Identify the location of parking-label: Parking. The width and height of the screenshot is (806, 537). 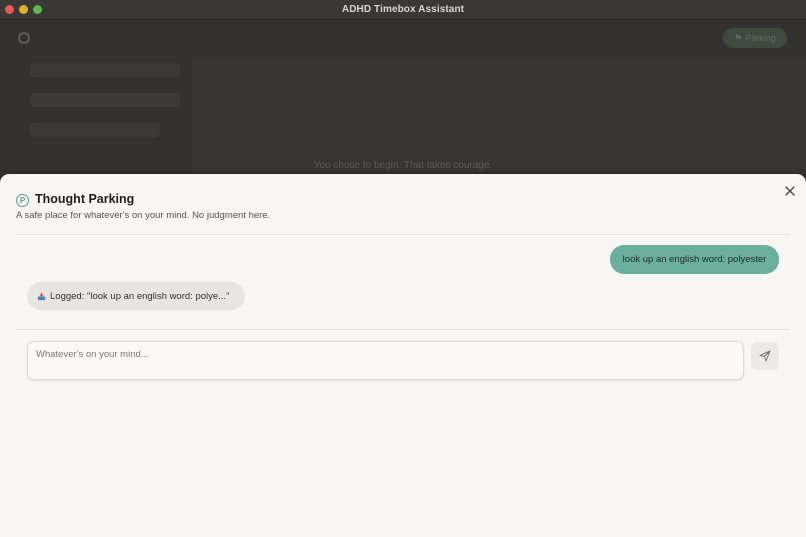
(760, 38).